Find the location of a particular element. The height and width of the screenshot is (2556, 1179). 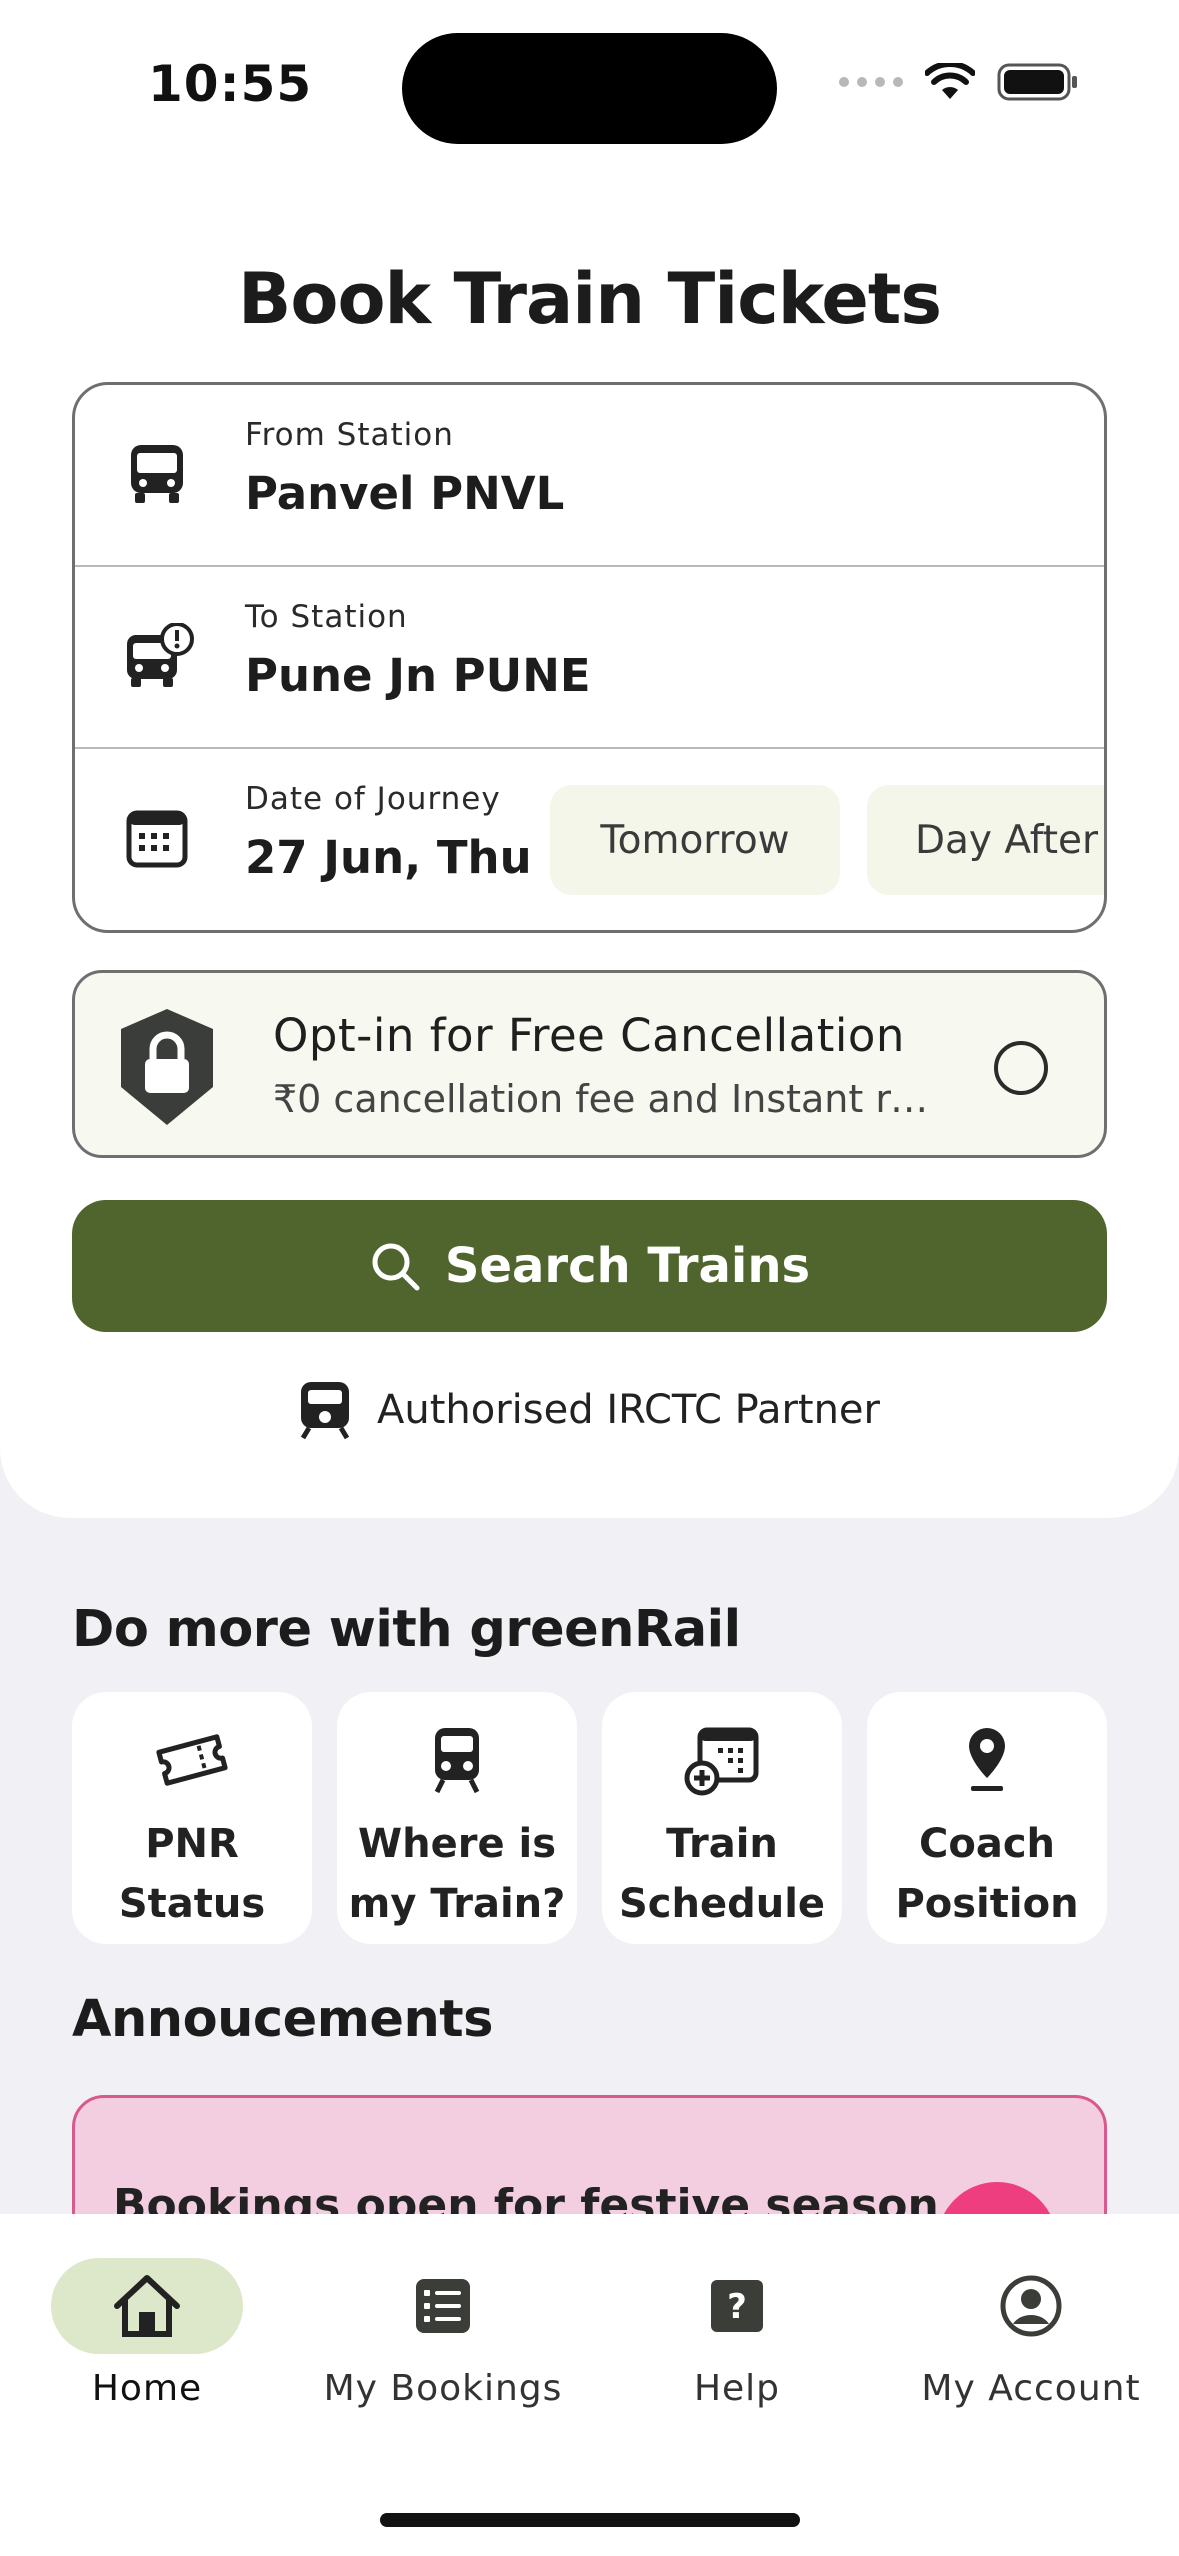

calendar-icon is located at coordinates (157, 839).